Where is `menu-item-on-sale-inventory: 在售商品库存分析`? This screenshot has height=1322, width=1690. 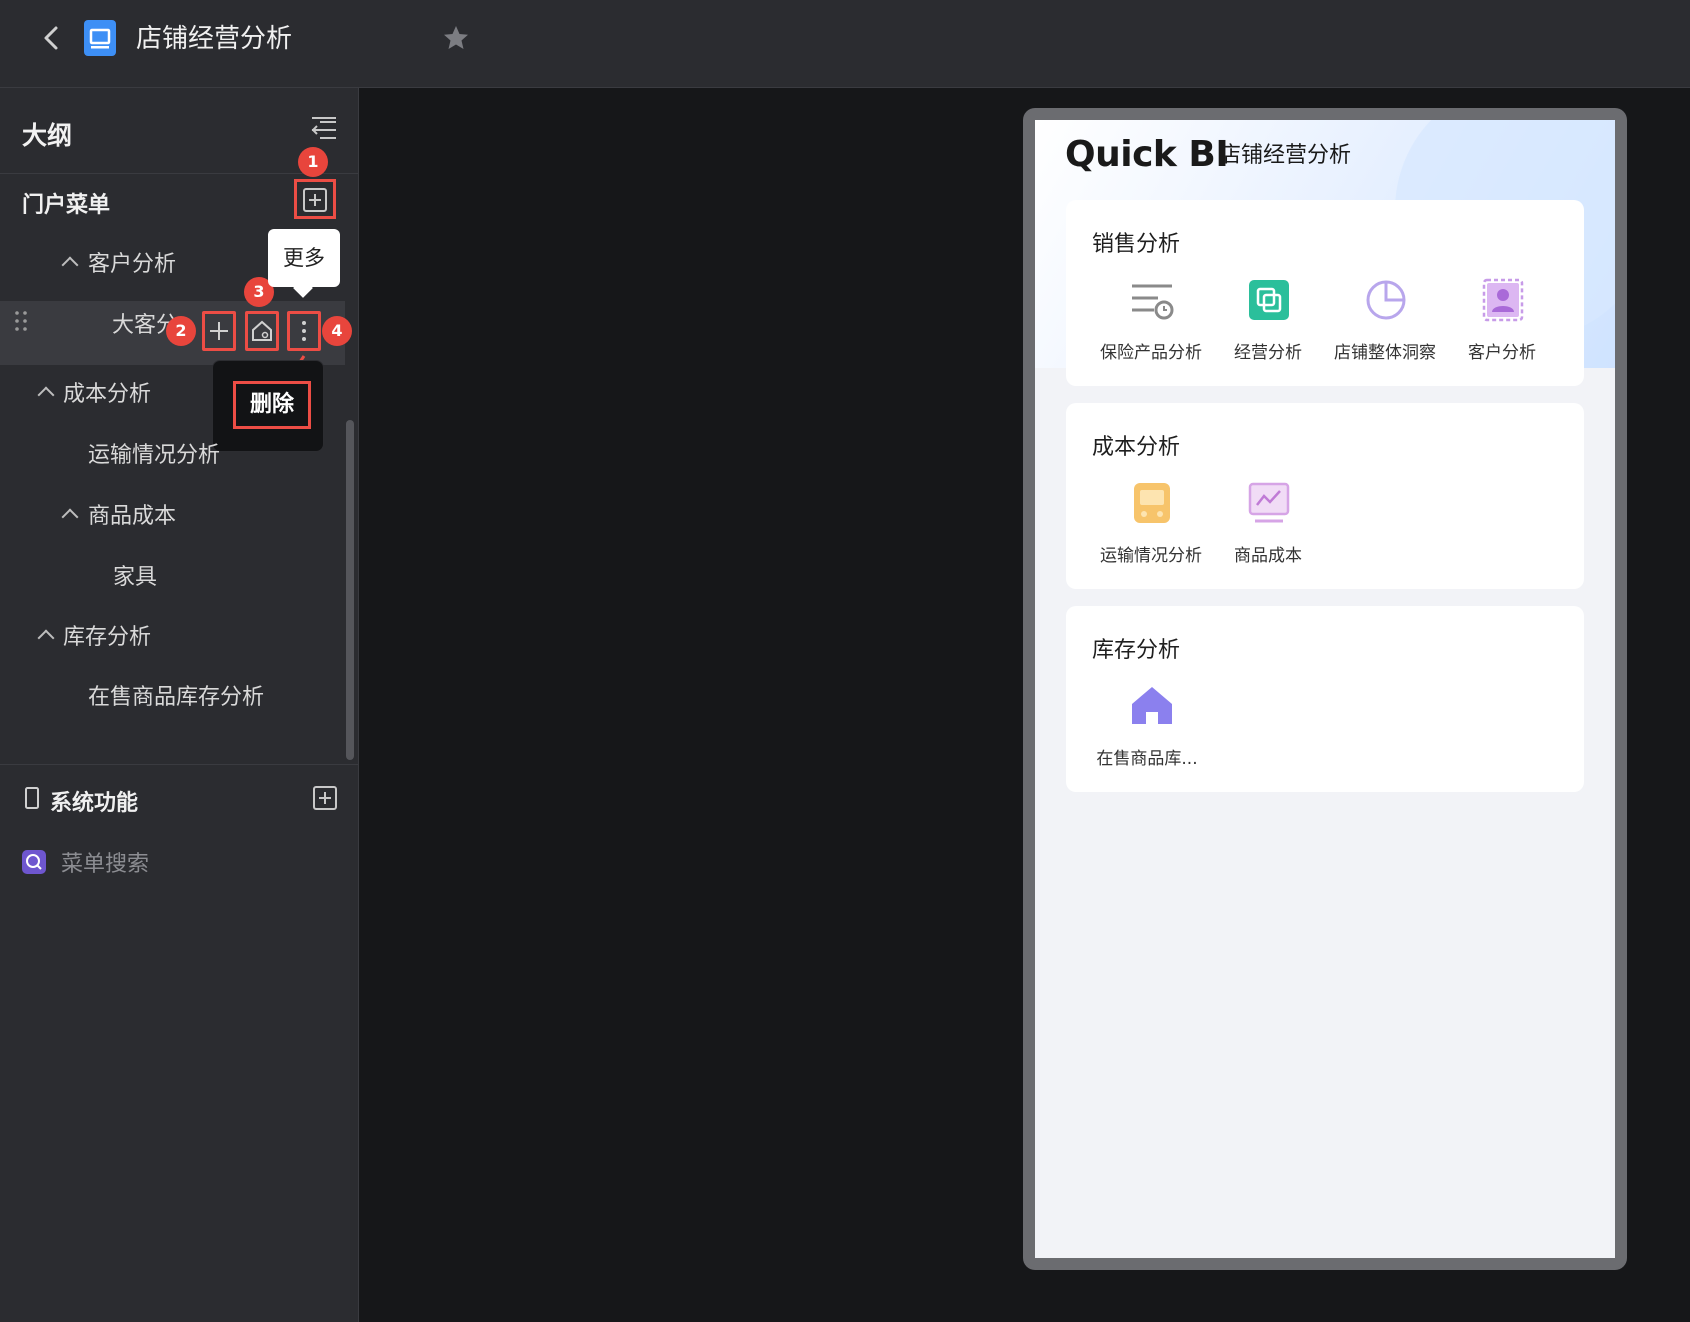 menu-item-on-sale-inventory: 在售商品库存分析 is located at coordinates (176, 695).